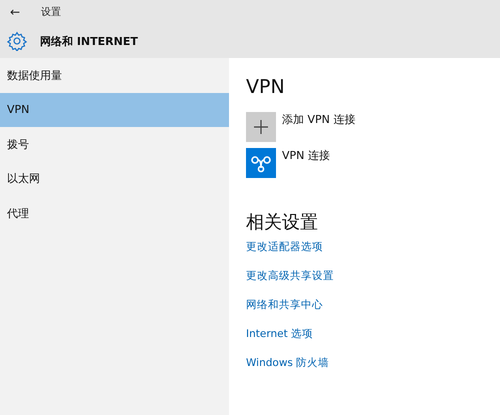 This screenshot has height=415, width=500. I want to click on settings-link: Windows 防火墙, so click(288, 370).